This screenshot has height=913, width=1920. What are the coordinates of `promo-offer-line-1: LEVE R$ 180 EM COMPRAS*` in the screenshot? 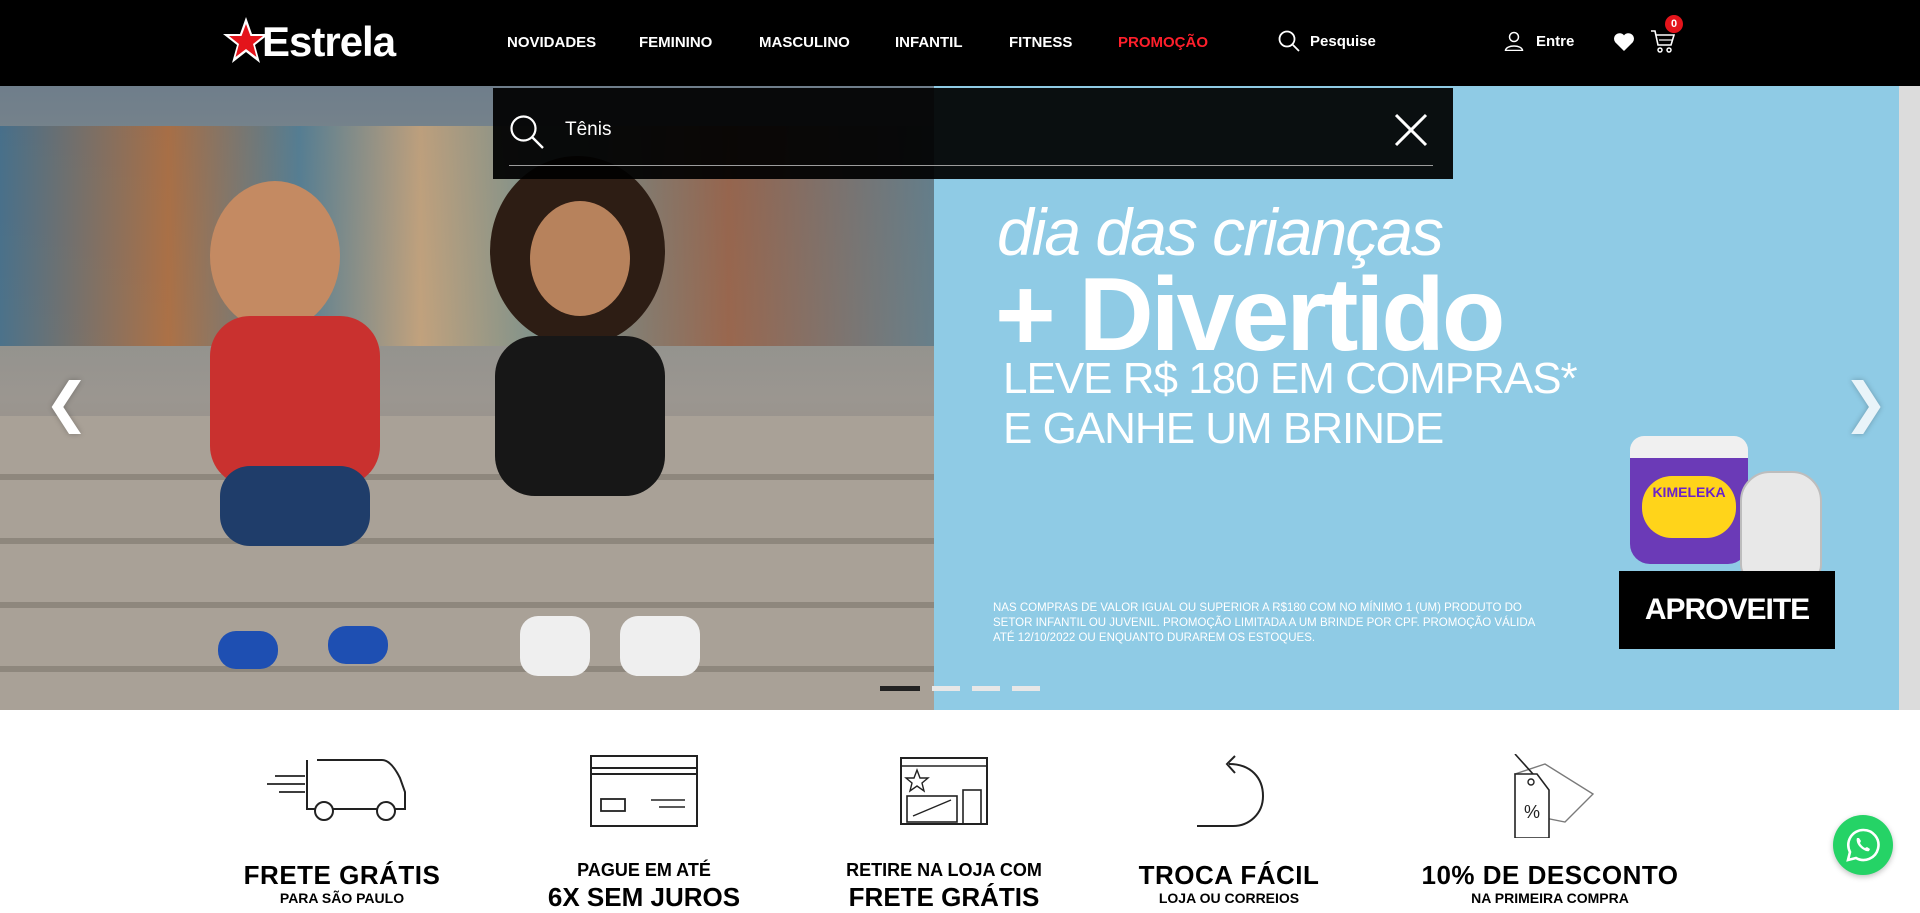 It's located at (1290, 378).